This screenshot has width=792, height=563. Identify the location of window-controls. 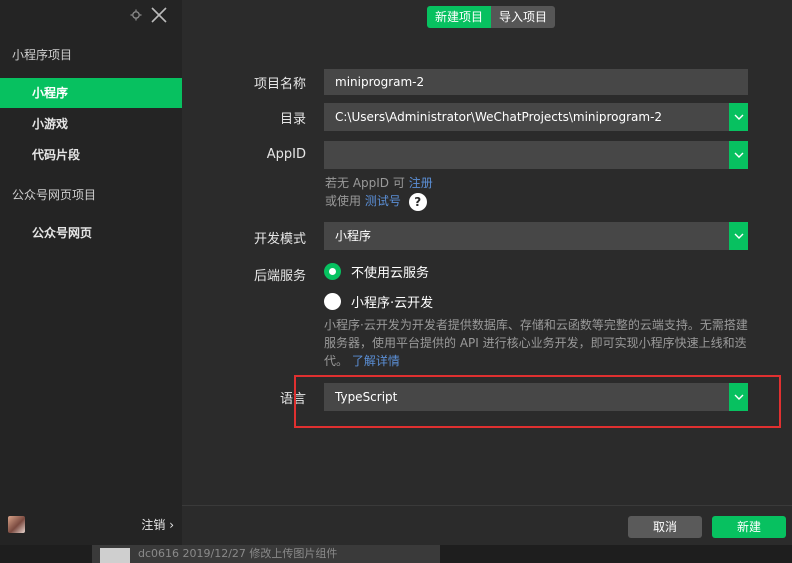
(149, 15).